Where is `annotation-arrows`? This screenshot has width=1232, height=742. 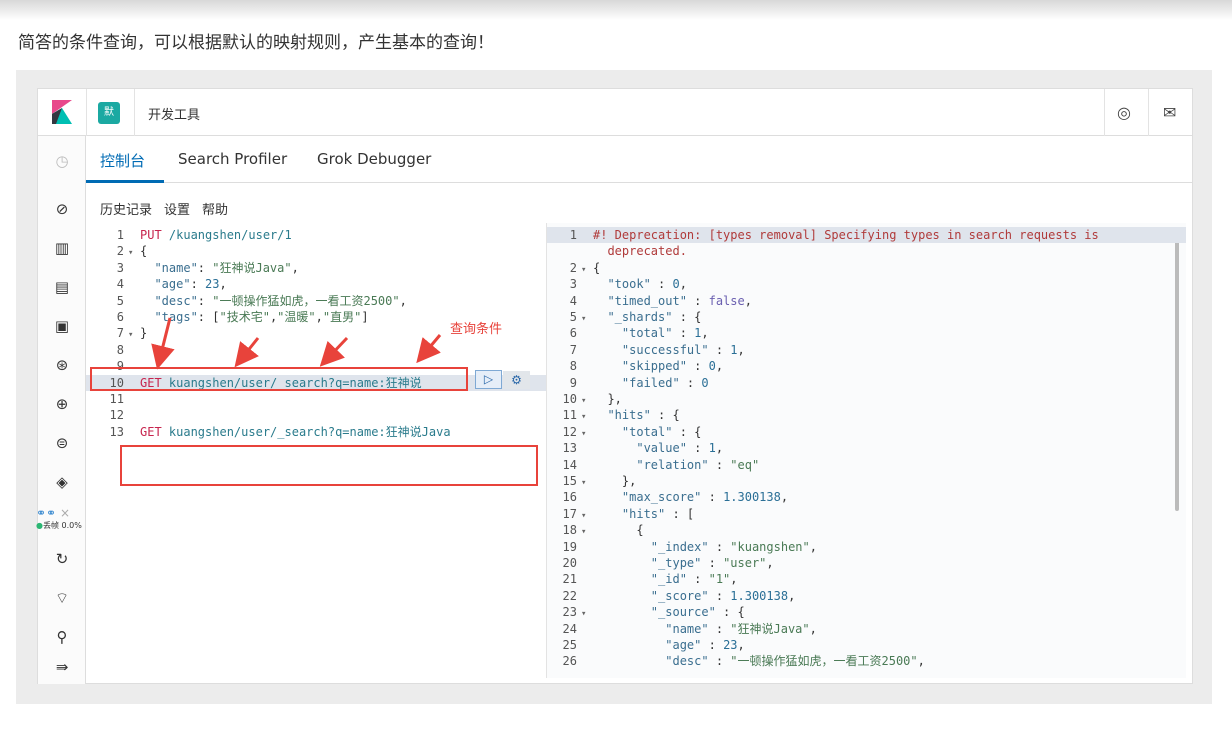
annotation-arrows is located at coordinates (296, 343).